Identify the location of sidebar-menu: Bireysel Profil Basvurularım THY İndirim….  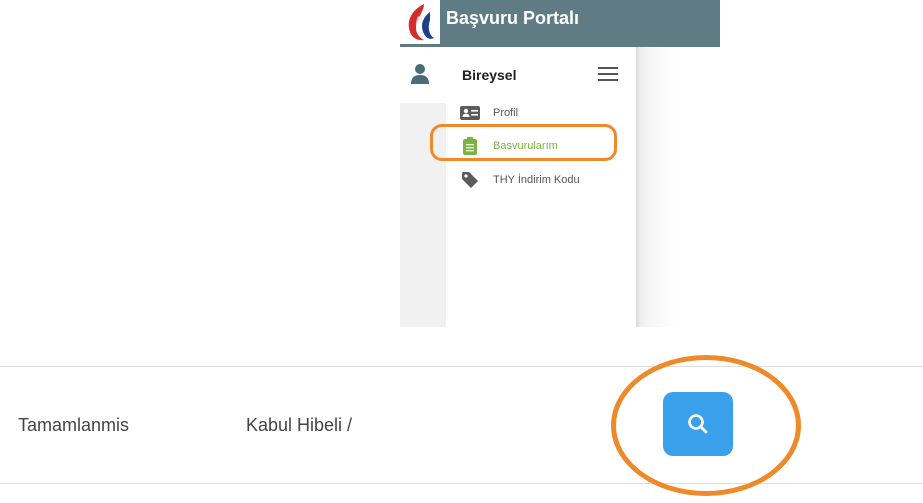
(541, 187).